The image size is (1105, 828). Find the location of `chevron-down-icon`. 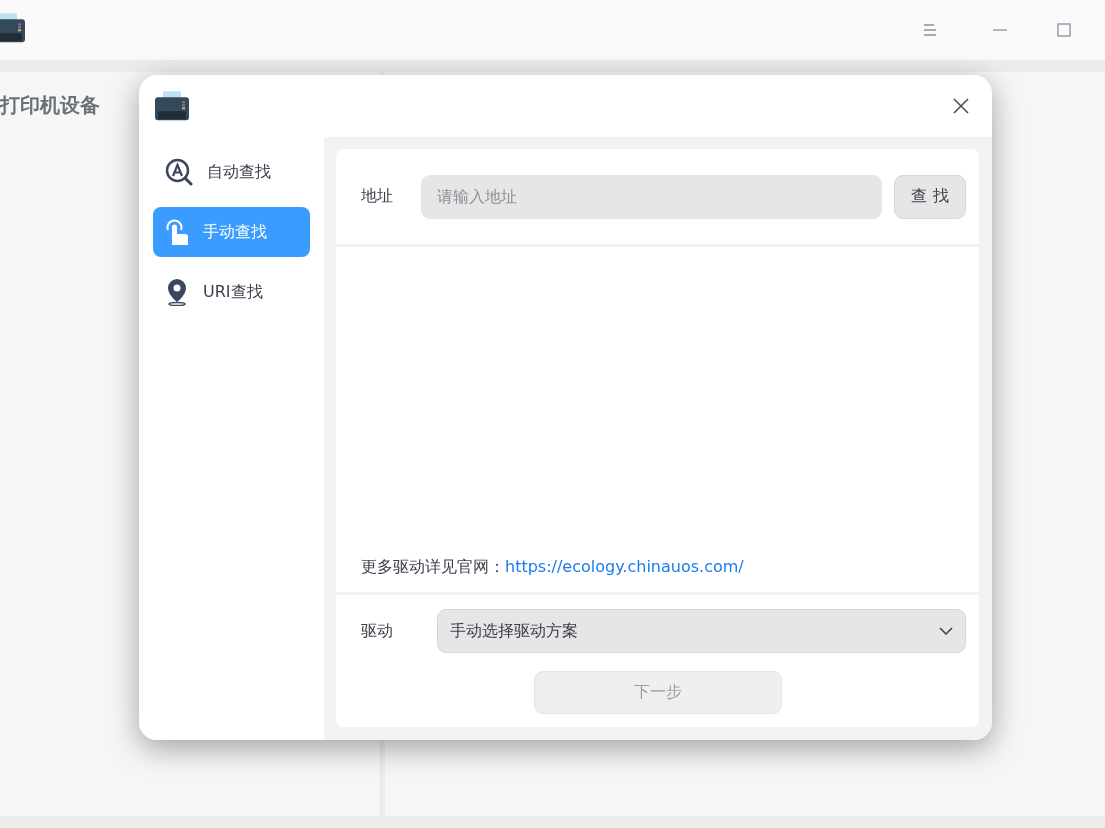

chevron-down-icon is located at coordinates (946, 631).